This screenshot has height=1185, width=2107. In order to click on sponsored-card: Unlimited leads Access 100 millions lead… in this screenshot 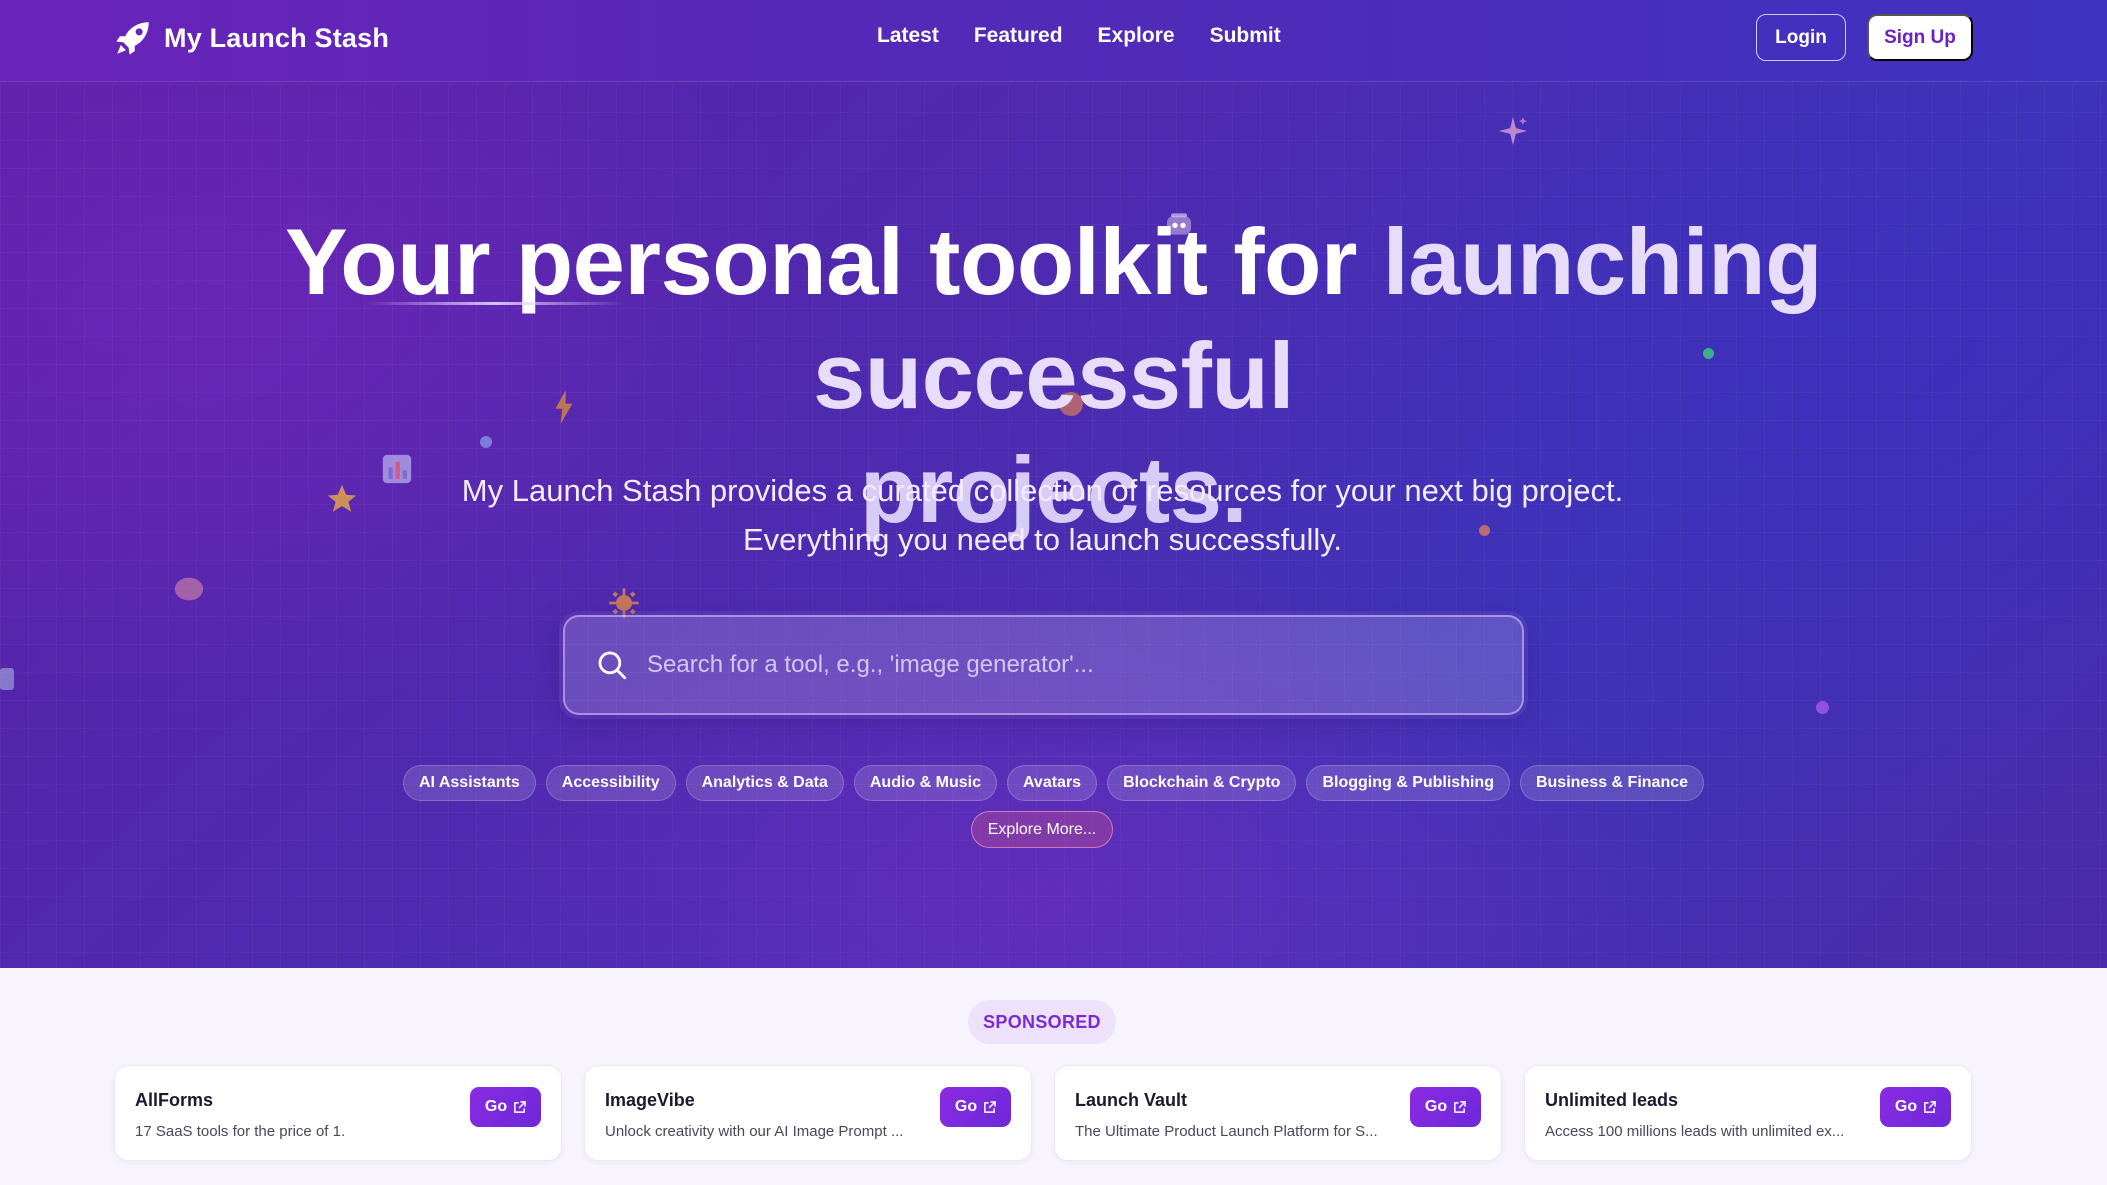, I will do `click(1748, 1113)`.